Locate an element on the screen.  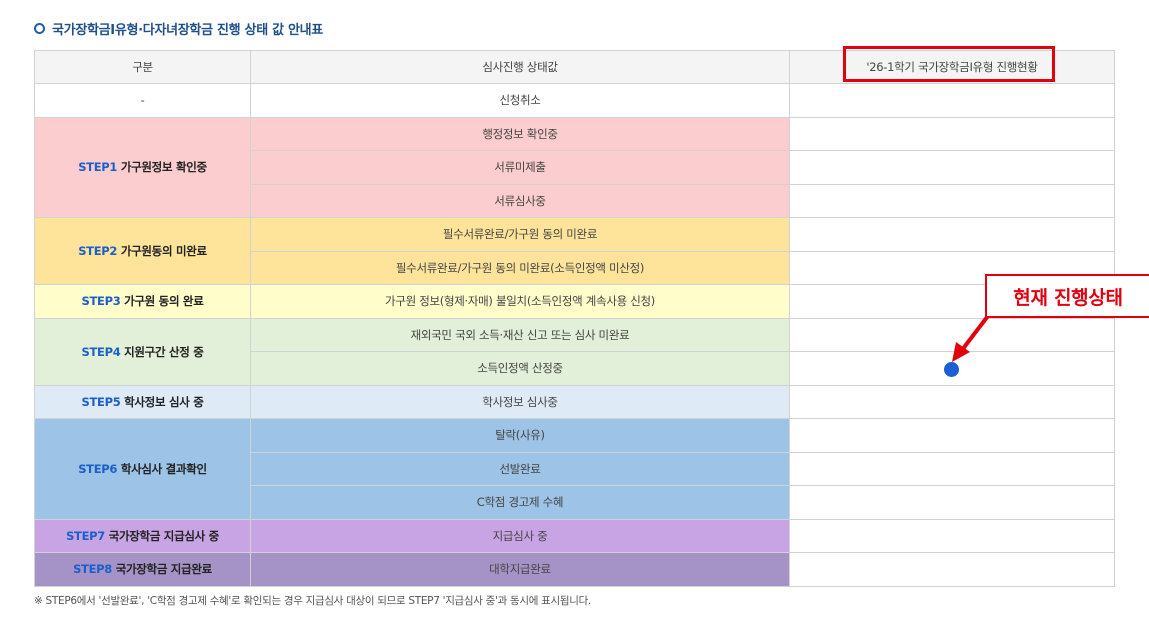
status-value: 학사정보 심사중 is located at coordinates (520, 401).